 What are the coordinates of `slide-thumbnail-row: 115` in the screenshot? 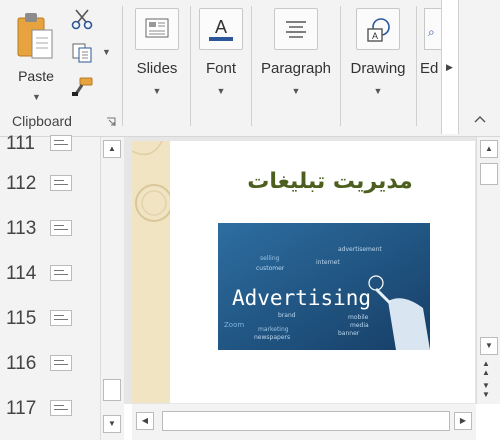 It's located at (50, 322).